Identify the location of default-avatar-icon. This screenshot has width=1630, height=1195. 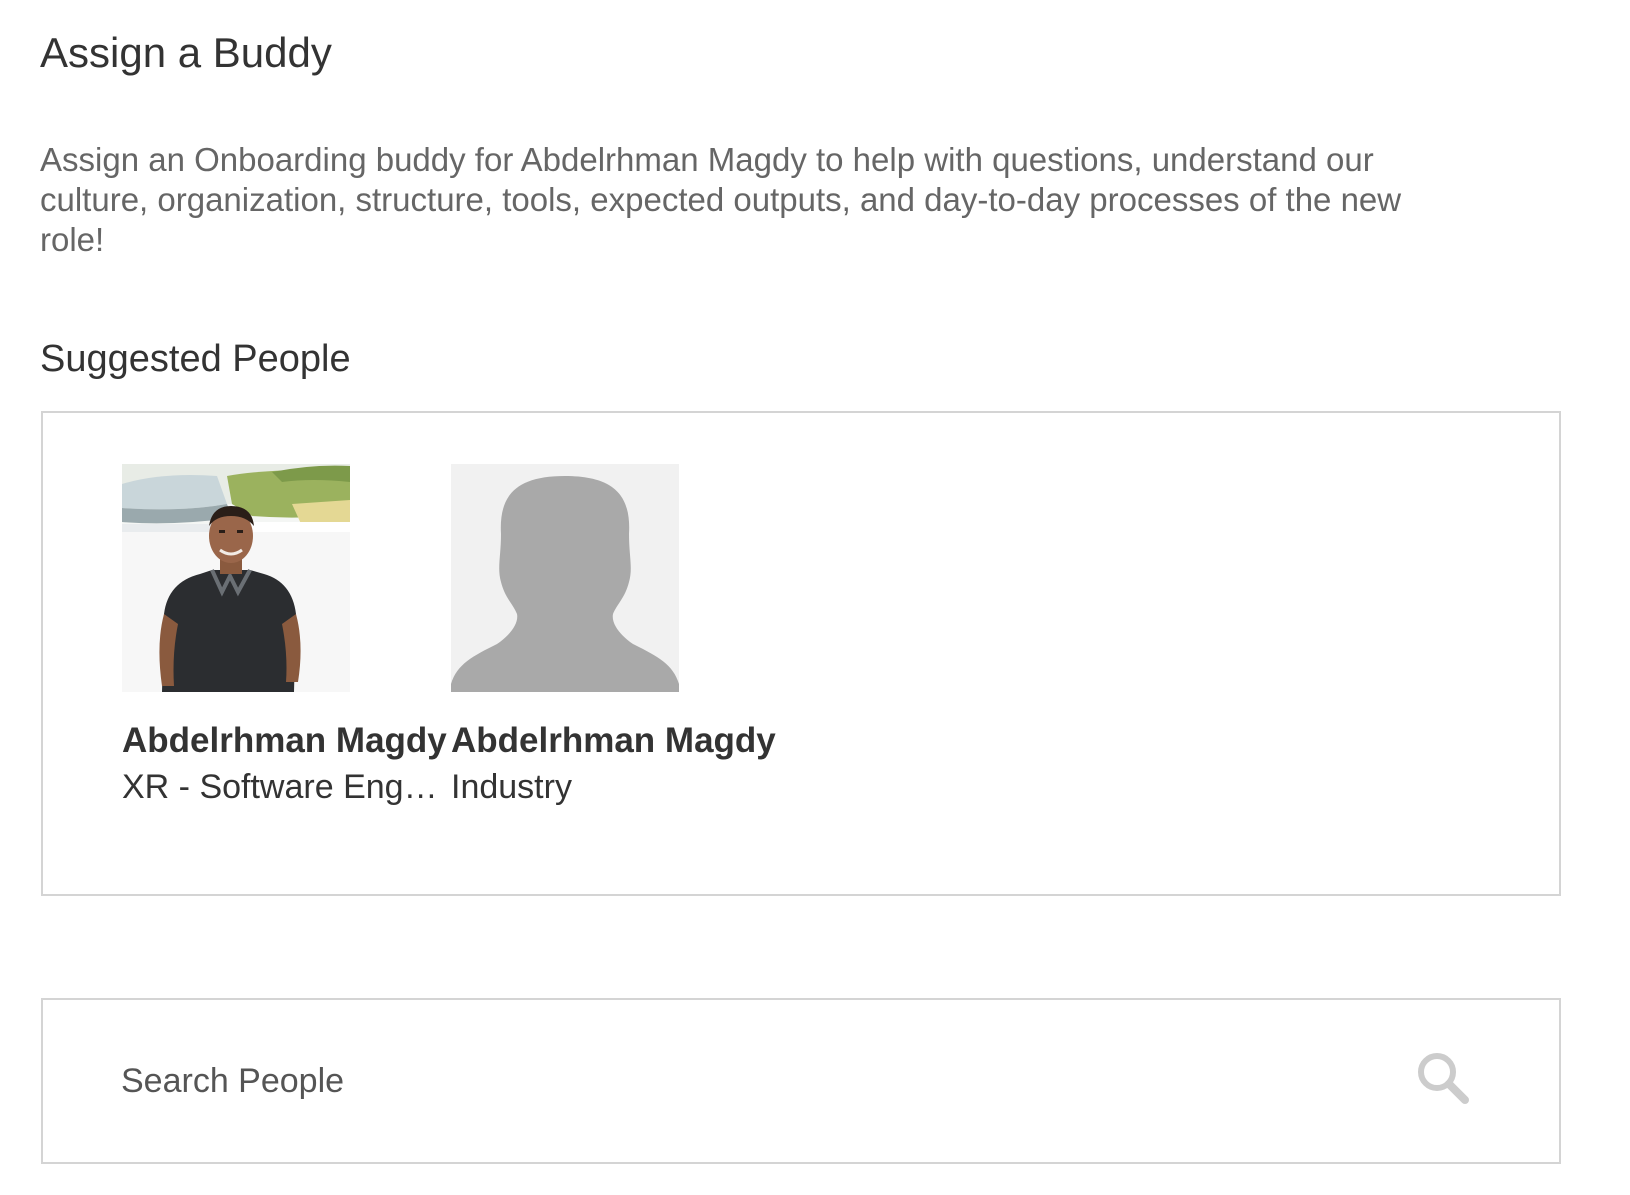
(565, 578).